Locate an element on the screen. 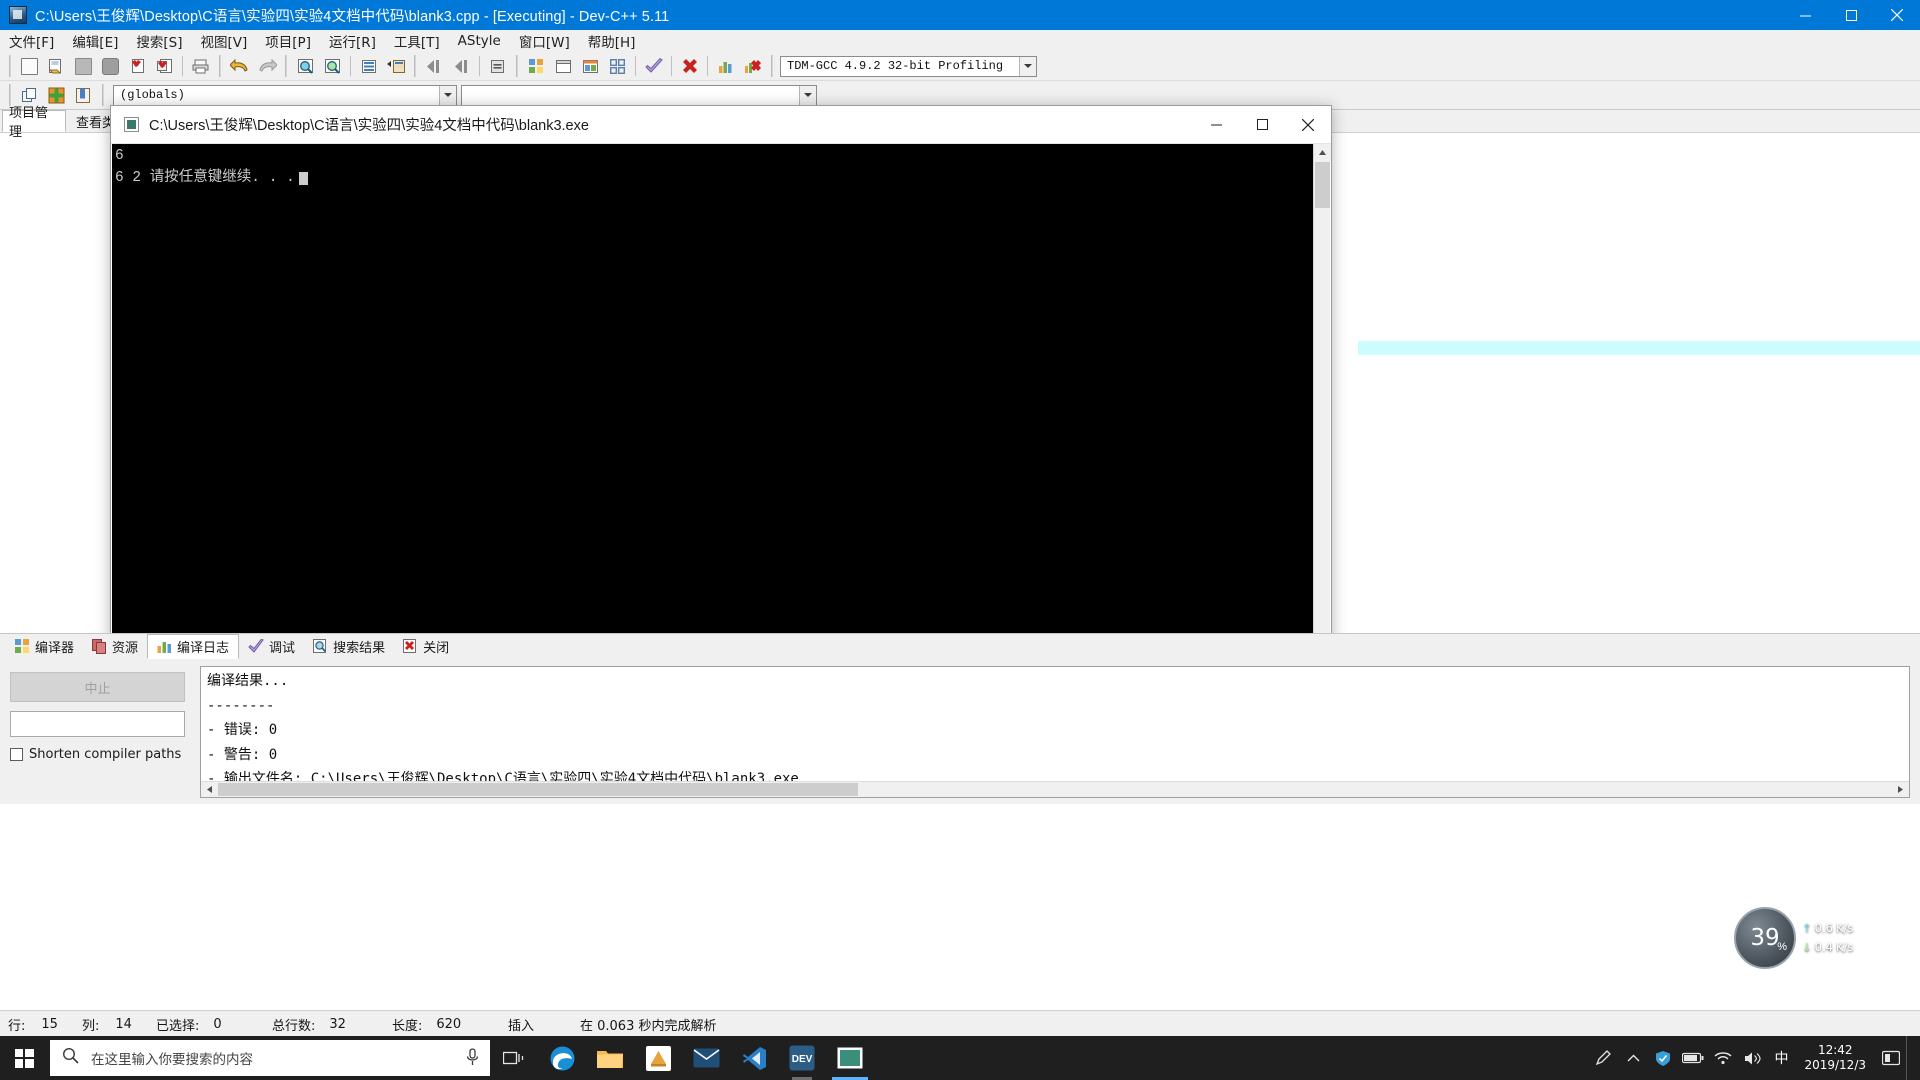  tab-resource-label: 资源 is located at coordinates (125, 648).